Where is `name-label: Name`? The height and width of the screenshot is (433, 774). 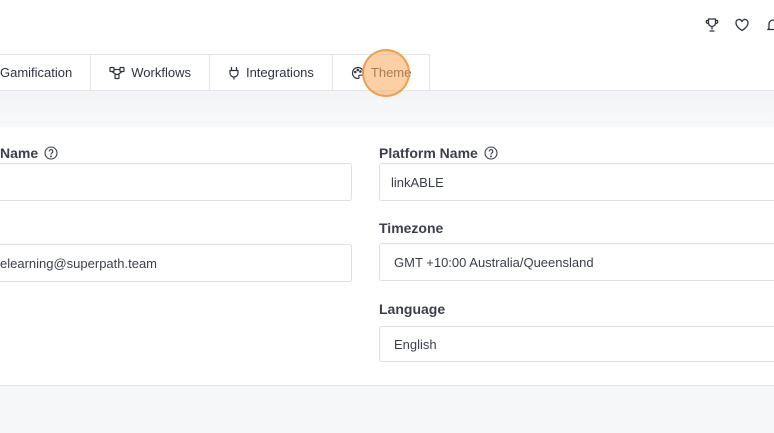 name-label: Name is located at coordinates (29, 153).